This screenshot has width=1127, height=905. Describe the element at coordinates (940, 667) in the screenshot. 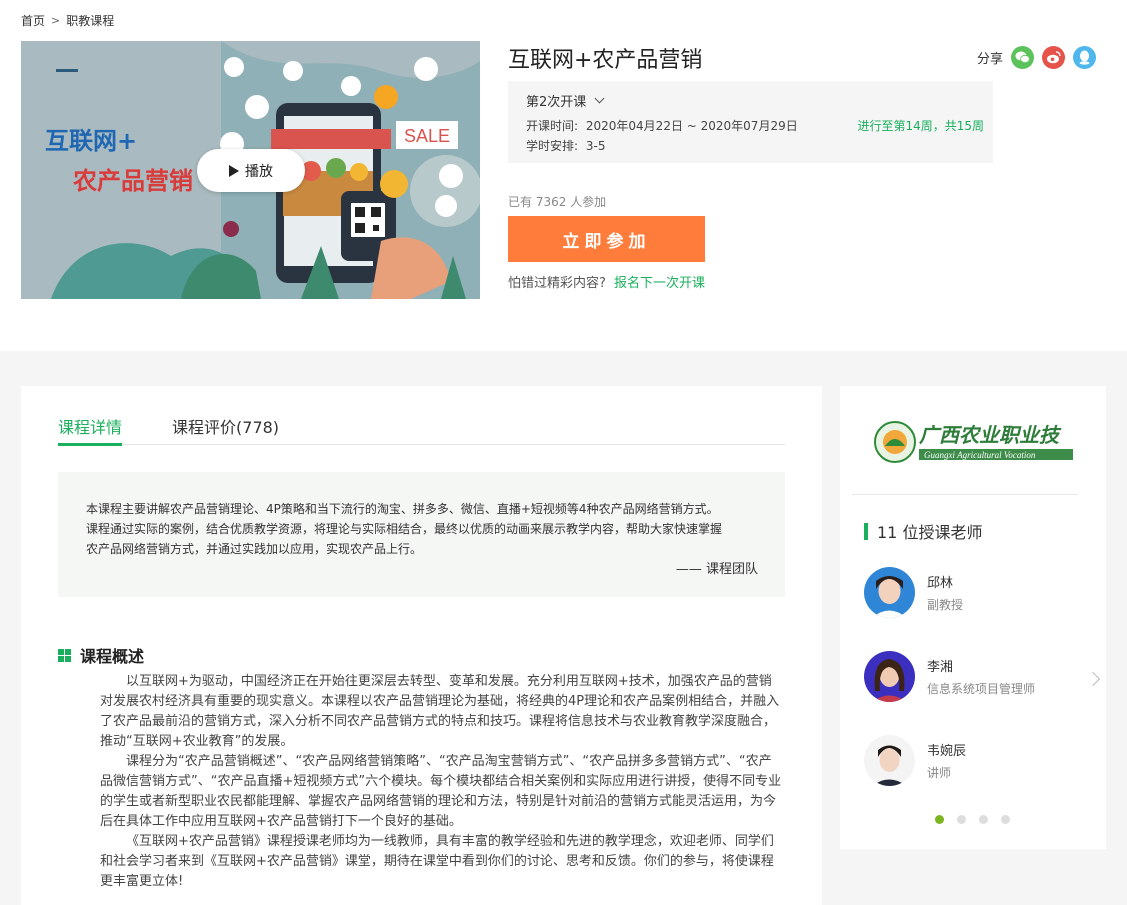

I see `teacher-name: 李湘` at that location.